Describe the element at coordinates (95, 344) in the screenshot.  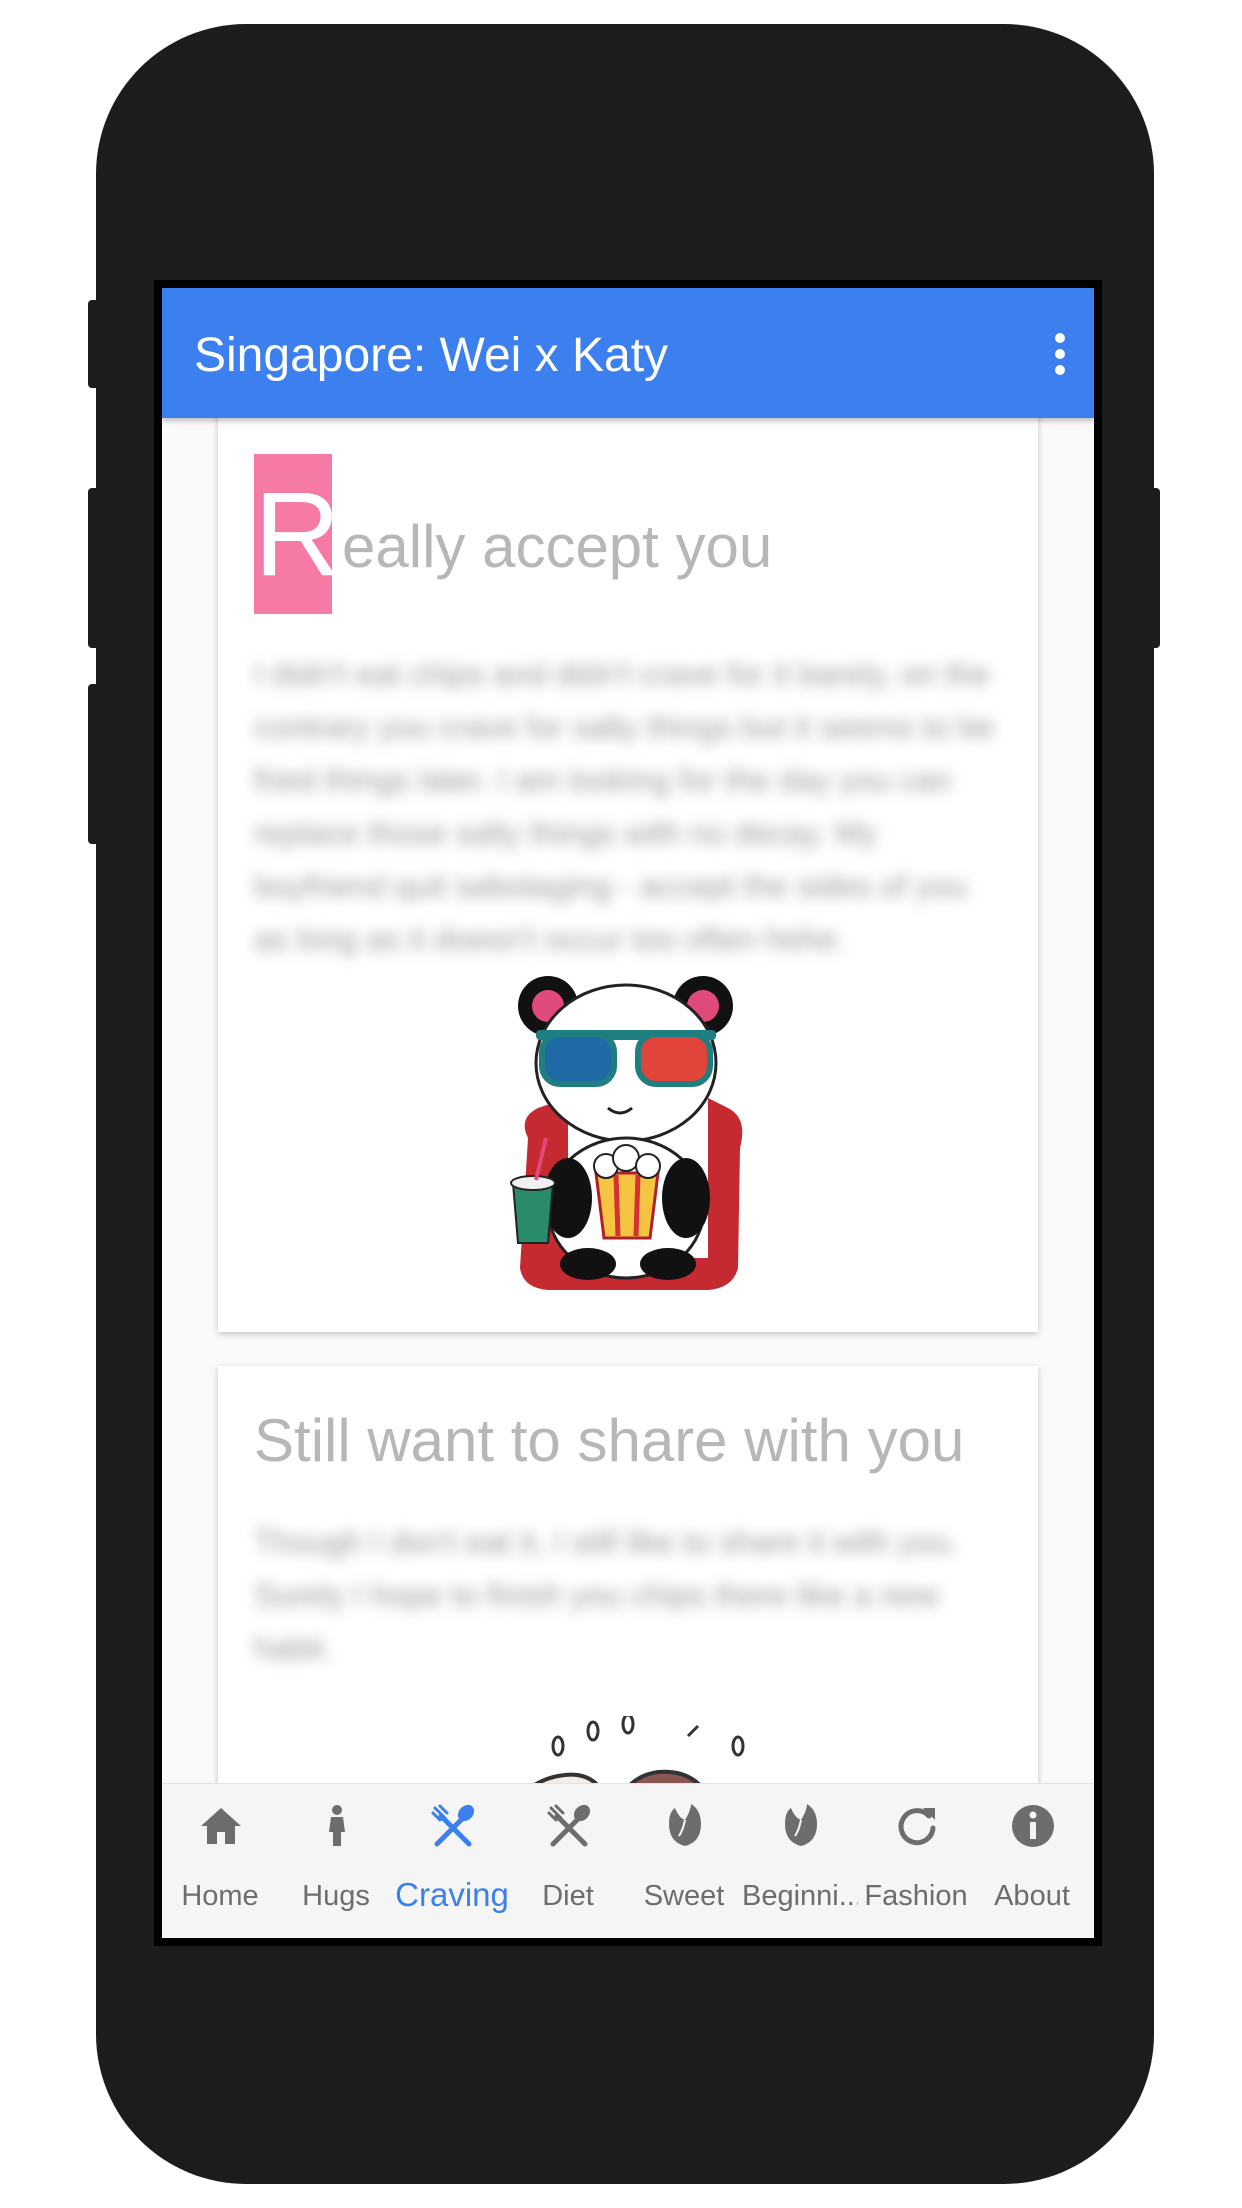
I see `phone-side-button` at that location.